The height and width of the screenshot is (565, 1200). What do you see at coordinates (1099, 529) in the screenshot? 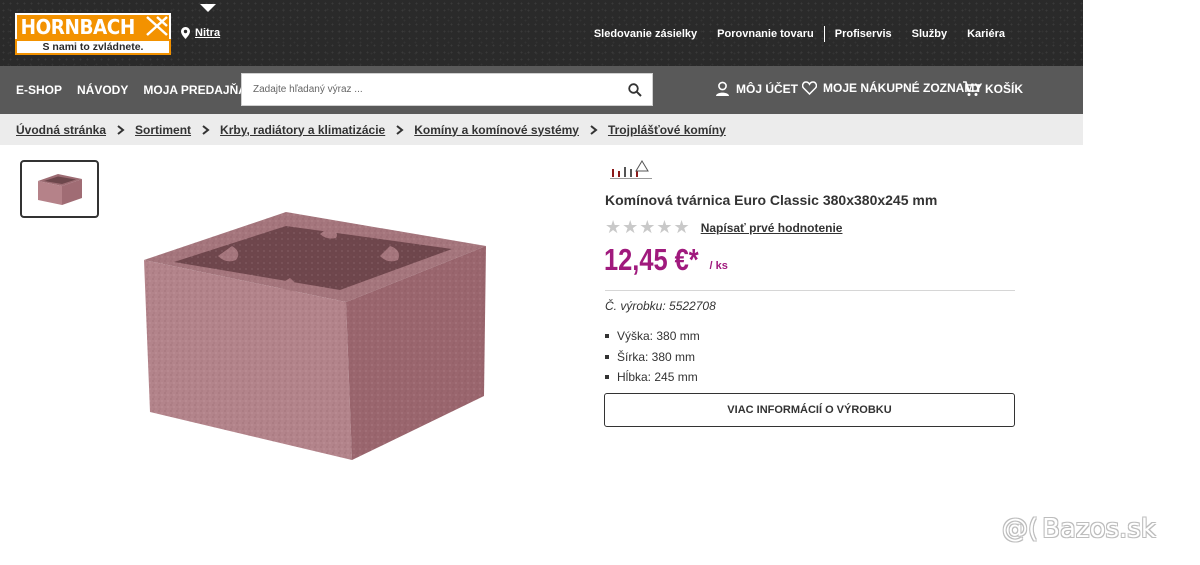
I see `watermark-text: Bazos.sk` at bounding box center [1099, 529].